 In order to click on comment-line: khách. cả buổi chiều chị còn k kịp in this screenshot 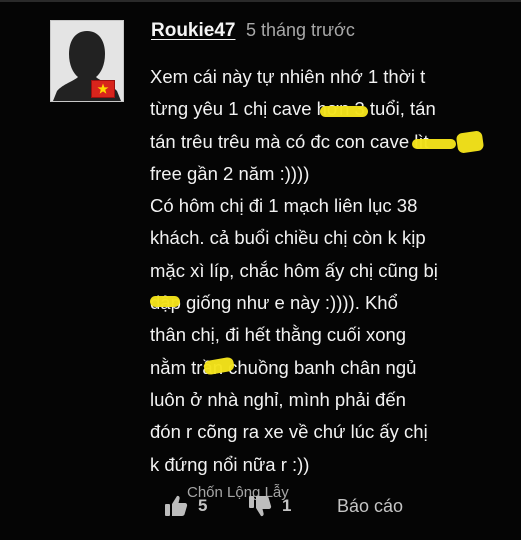, I will do `click(288, 238)`.